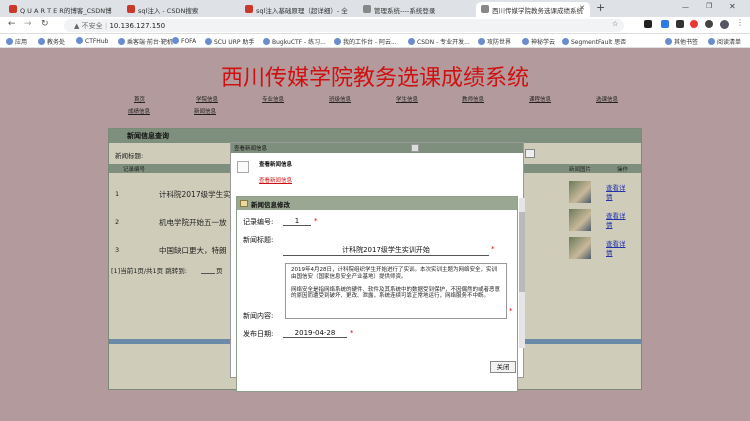  I want to click on dialog-titlebar: 新闻信息修改, so click(377, 203).